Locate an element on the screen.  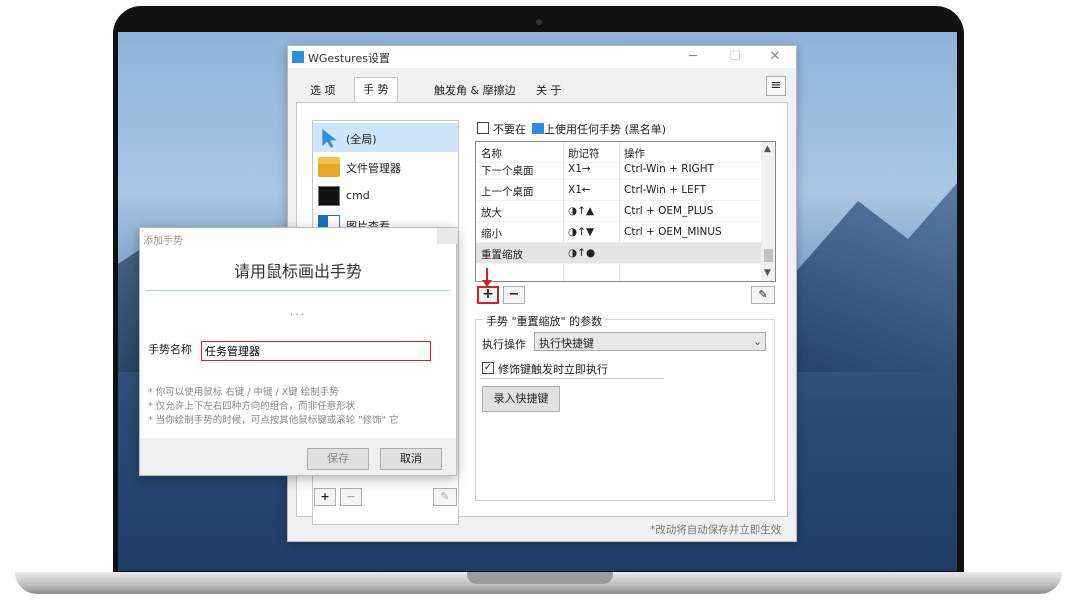
scroll-up-icon: ▲ is located at coordinates (767, 149).